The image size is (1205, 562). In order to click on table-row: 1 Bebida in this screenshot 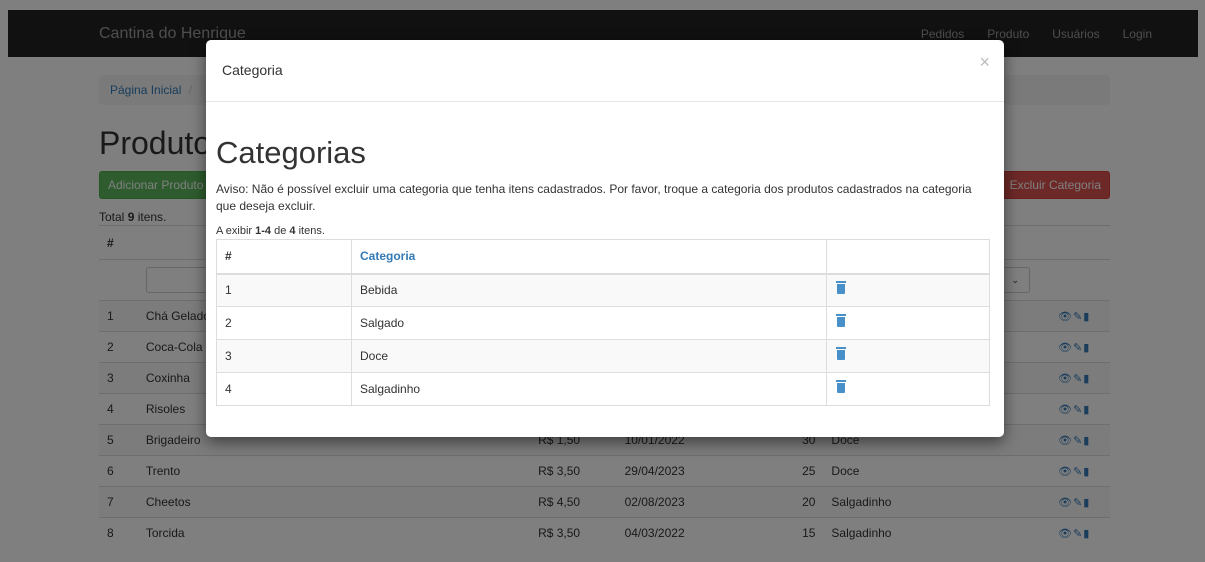, I will do `click(603, 290)`.